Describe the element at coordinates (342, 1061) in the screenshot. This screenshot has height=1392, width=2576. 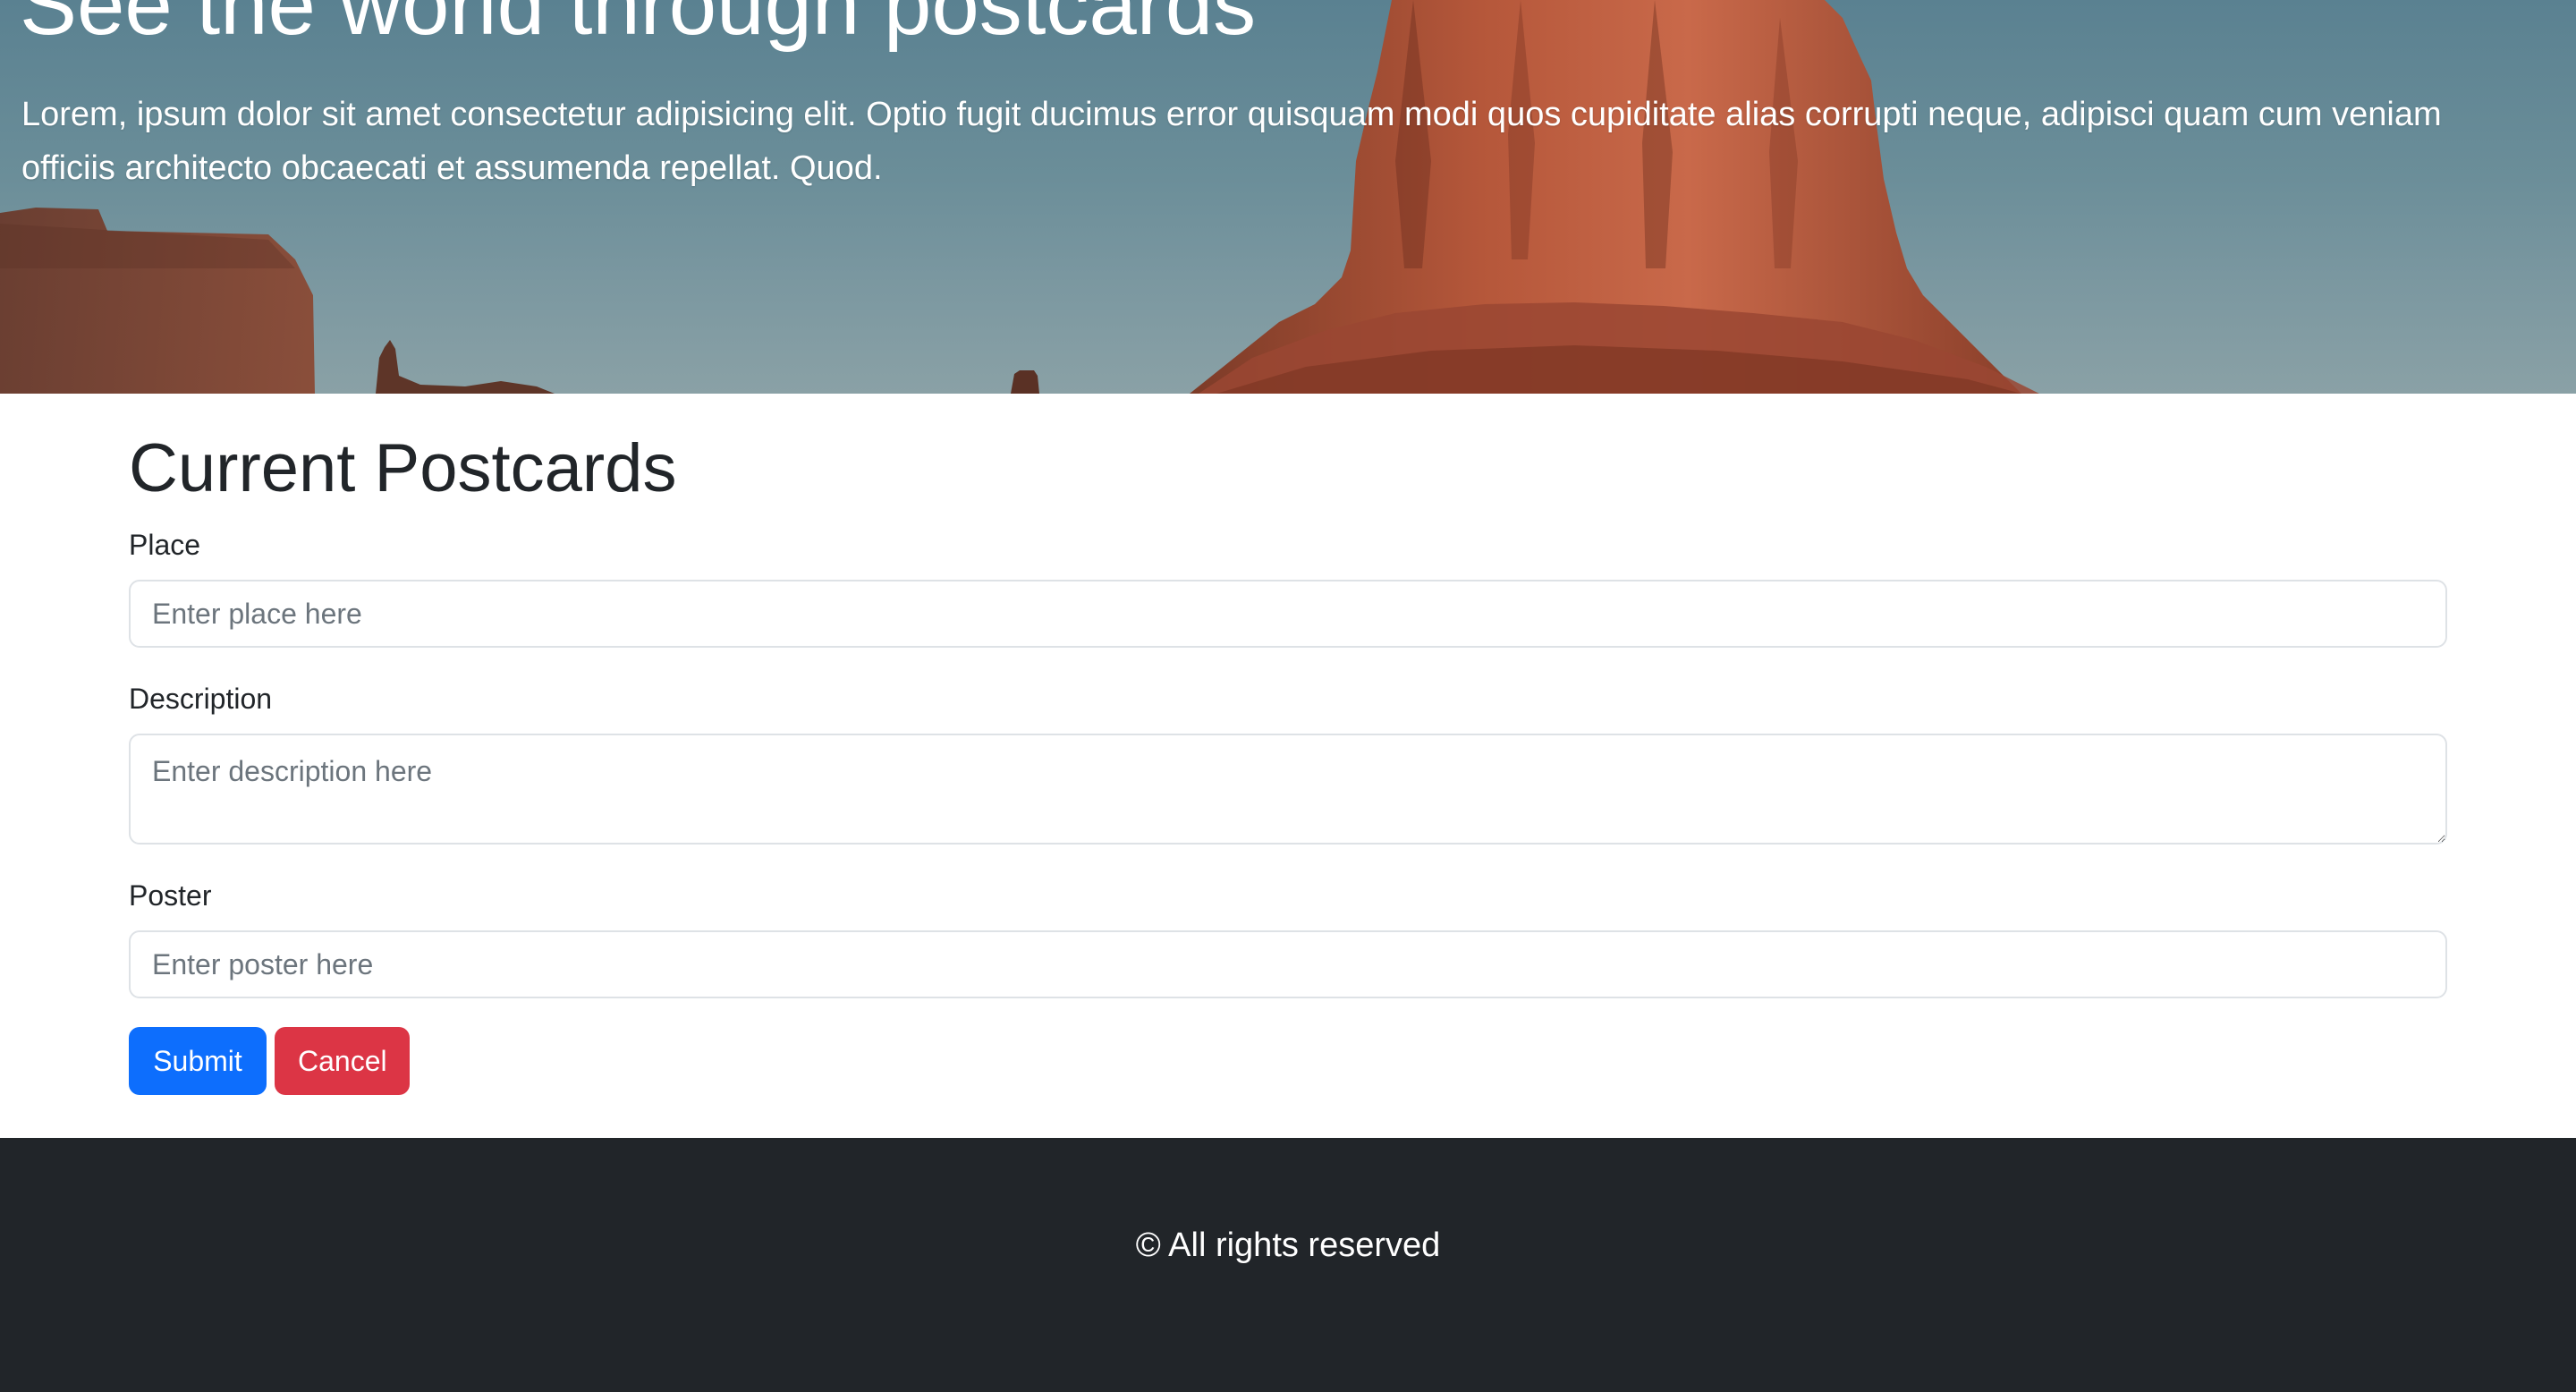
I see `cancel-button: Cancel` at that location.